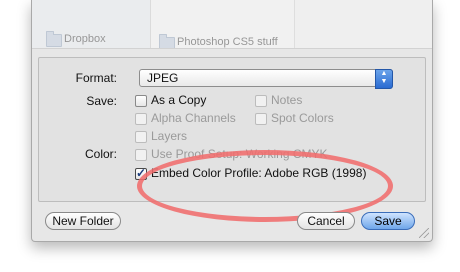  What do you see at coordinates (384, 79) in the screenshot?
I see `popup-arrows-icon: ▲ ▼` at bounding box center [384, 79].